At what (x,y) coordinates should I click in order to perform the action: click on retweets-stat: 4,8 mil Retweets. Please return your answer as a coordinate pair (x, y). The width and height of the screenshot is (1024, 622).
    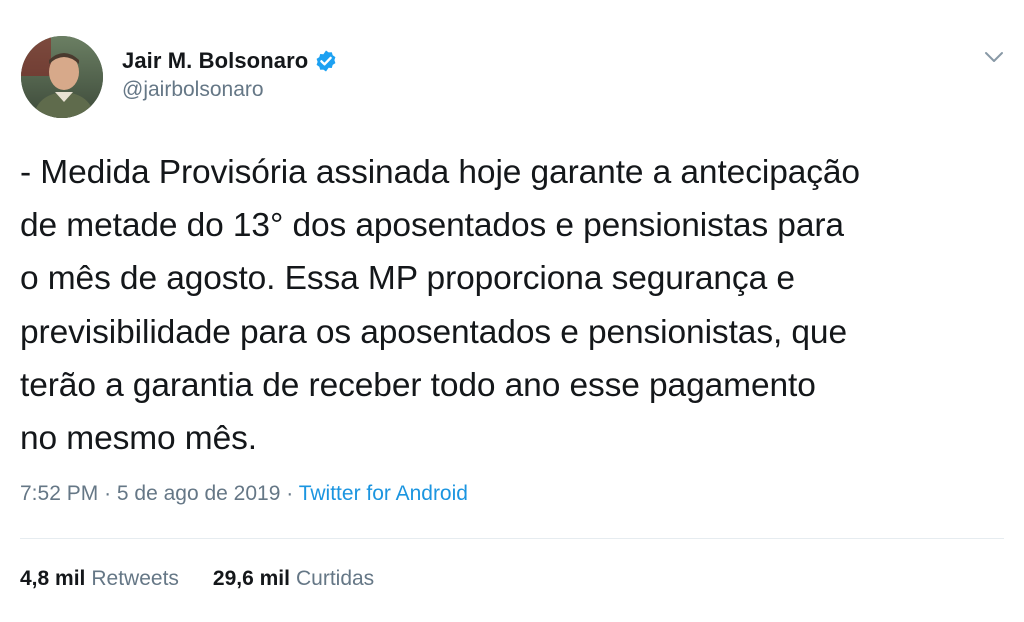
    Looking at the image, I should click on (99, 579).